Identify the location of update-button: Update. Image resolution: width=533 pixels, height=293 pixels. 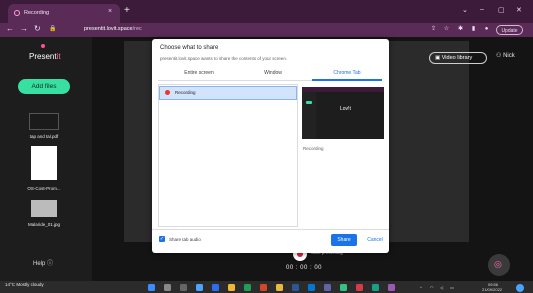
(509, 30).